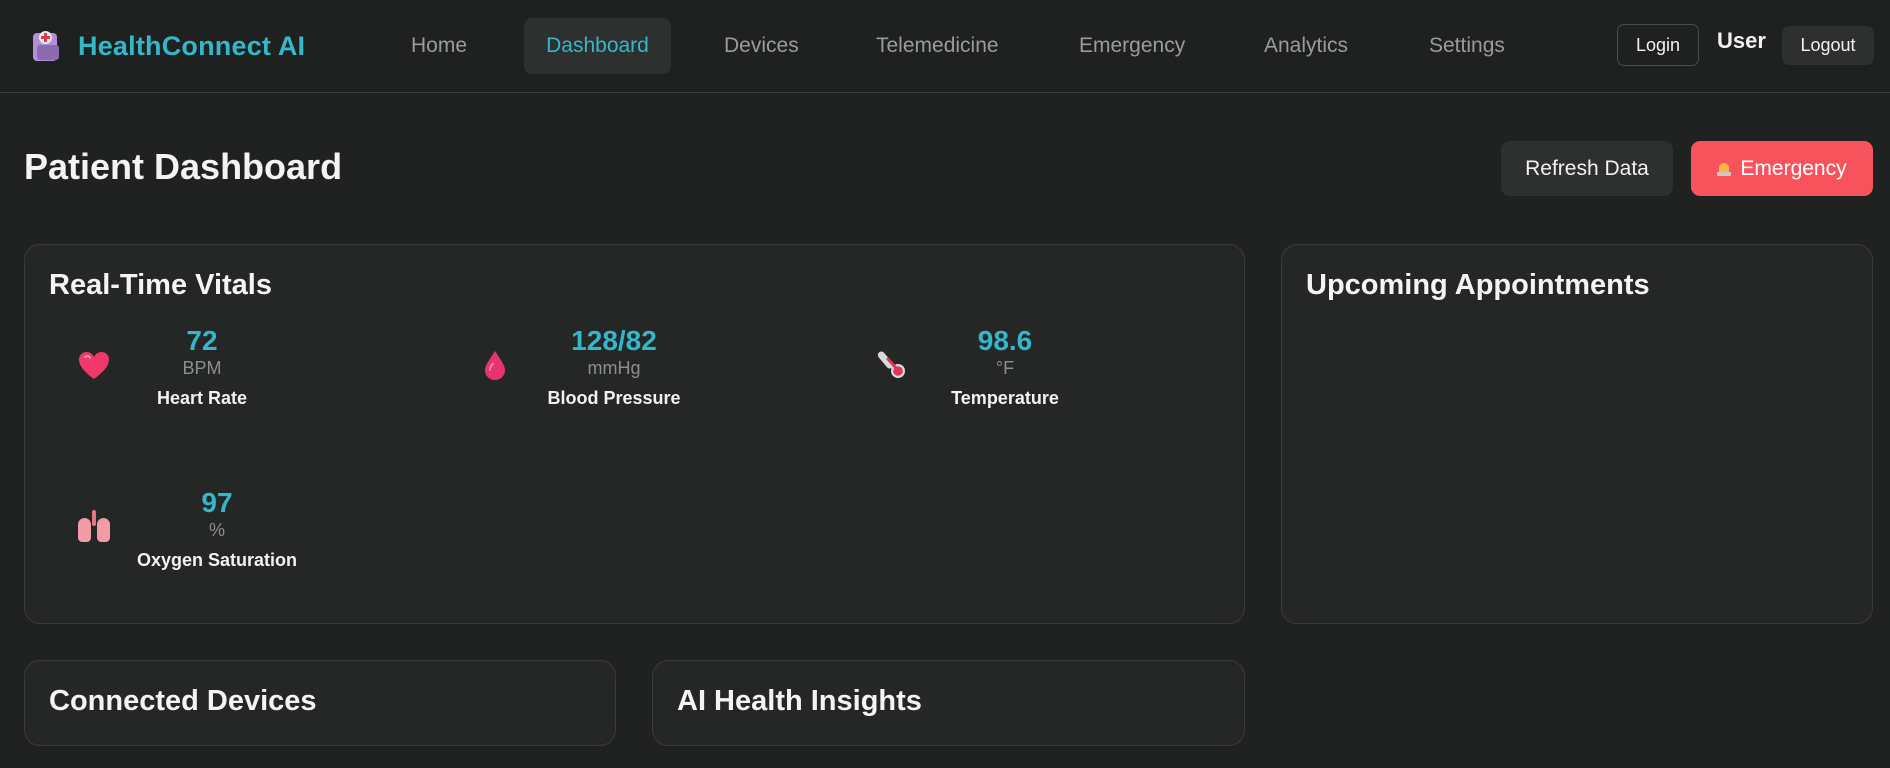 The image size is (1890, 768). What do you see at coordinates (1005, 368) in the screenshot?
I see `temperature-unit: °F` at bounding box center [1005, 368].